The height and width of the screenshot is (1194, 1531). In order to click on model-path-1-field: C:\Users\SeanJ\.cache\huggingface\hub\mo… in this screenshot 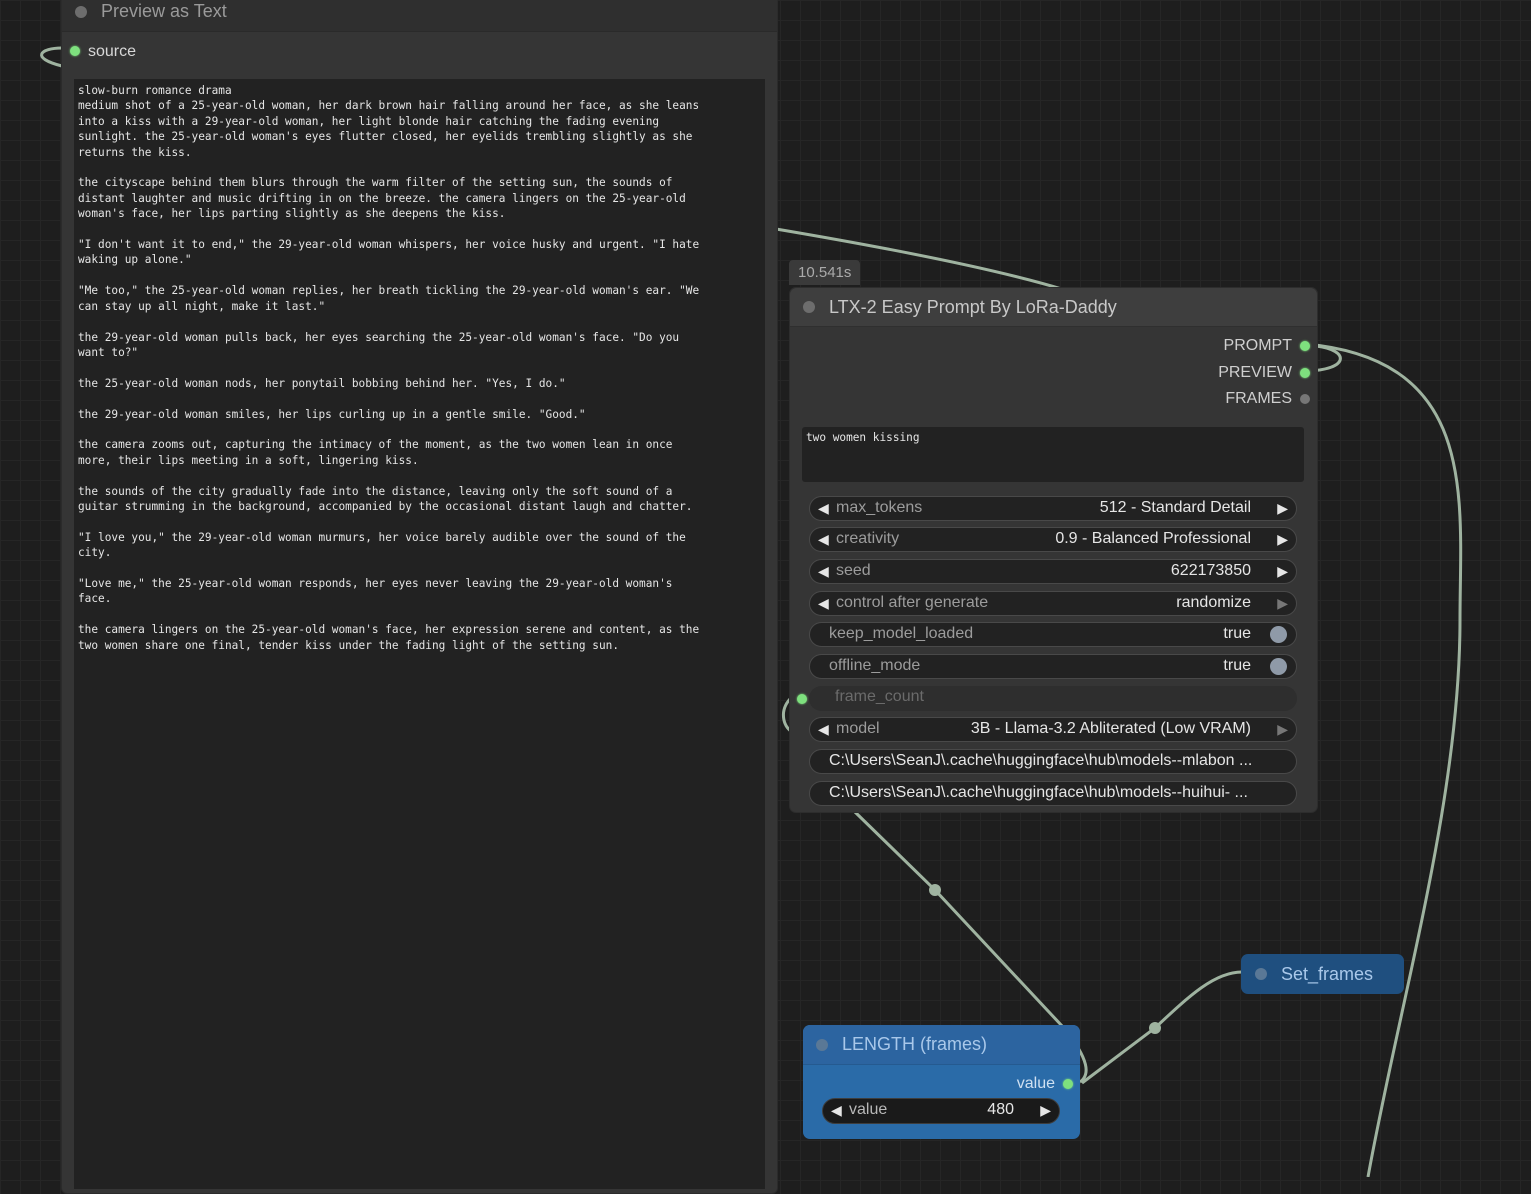, I will do `click(1053, 761)`.